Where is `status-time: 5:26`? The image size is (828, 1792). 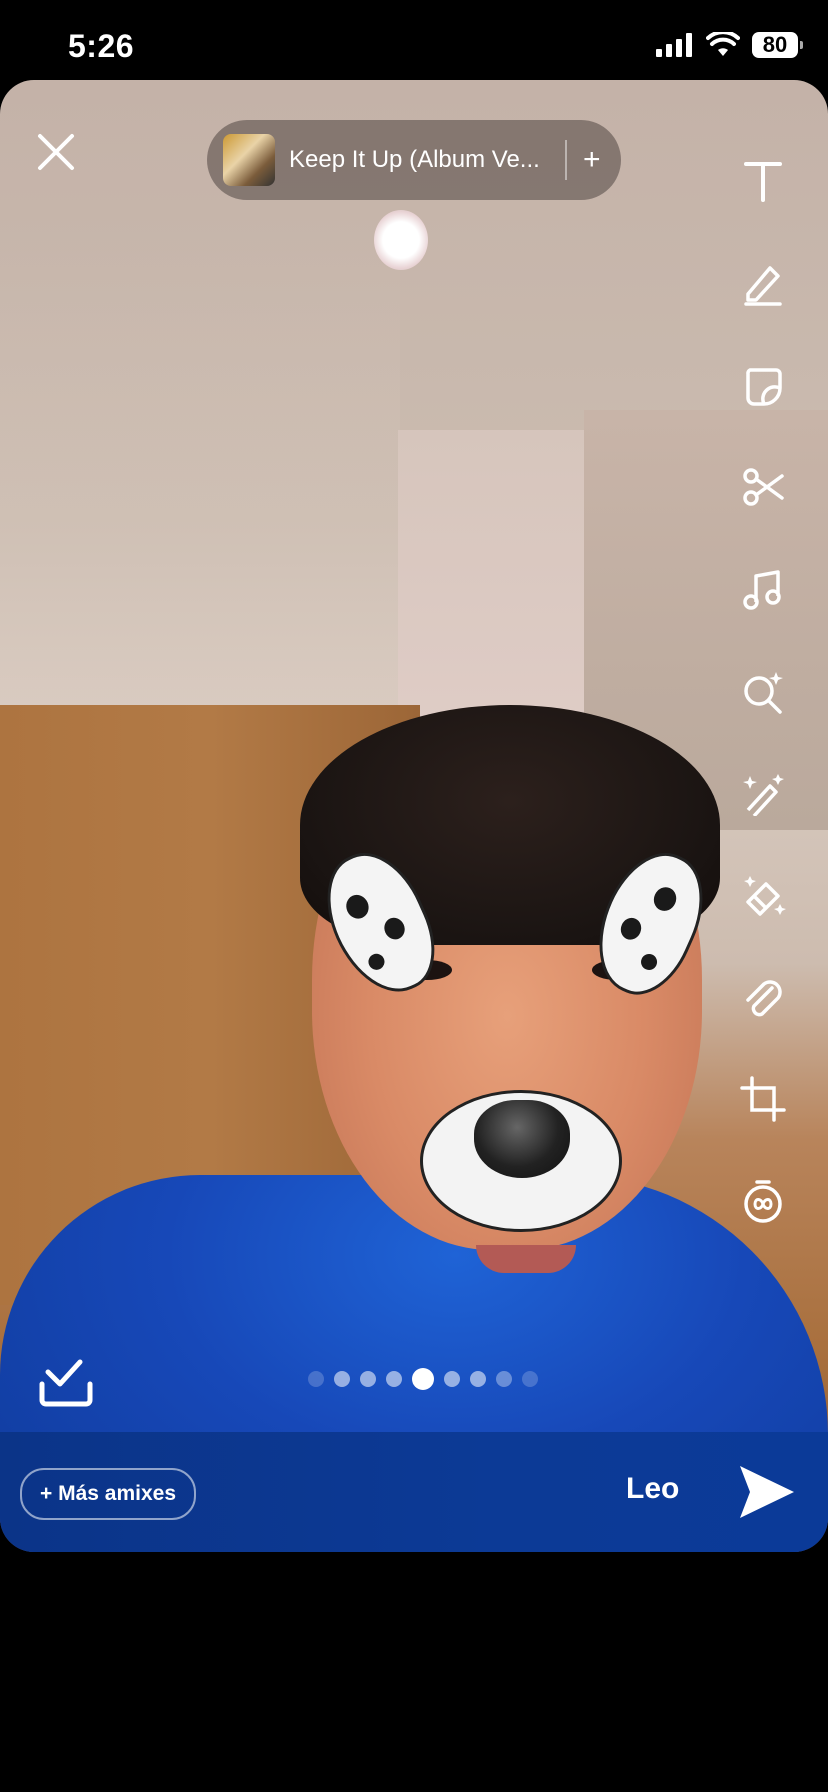 status-time: 5:26 is located at coordinates (101, 46).